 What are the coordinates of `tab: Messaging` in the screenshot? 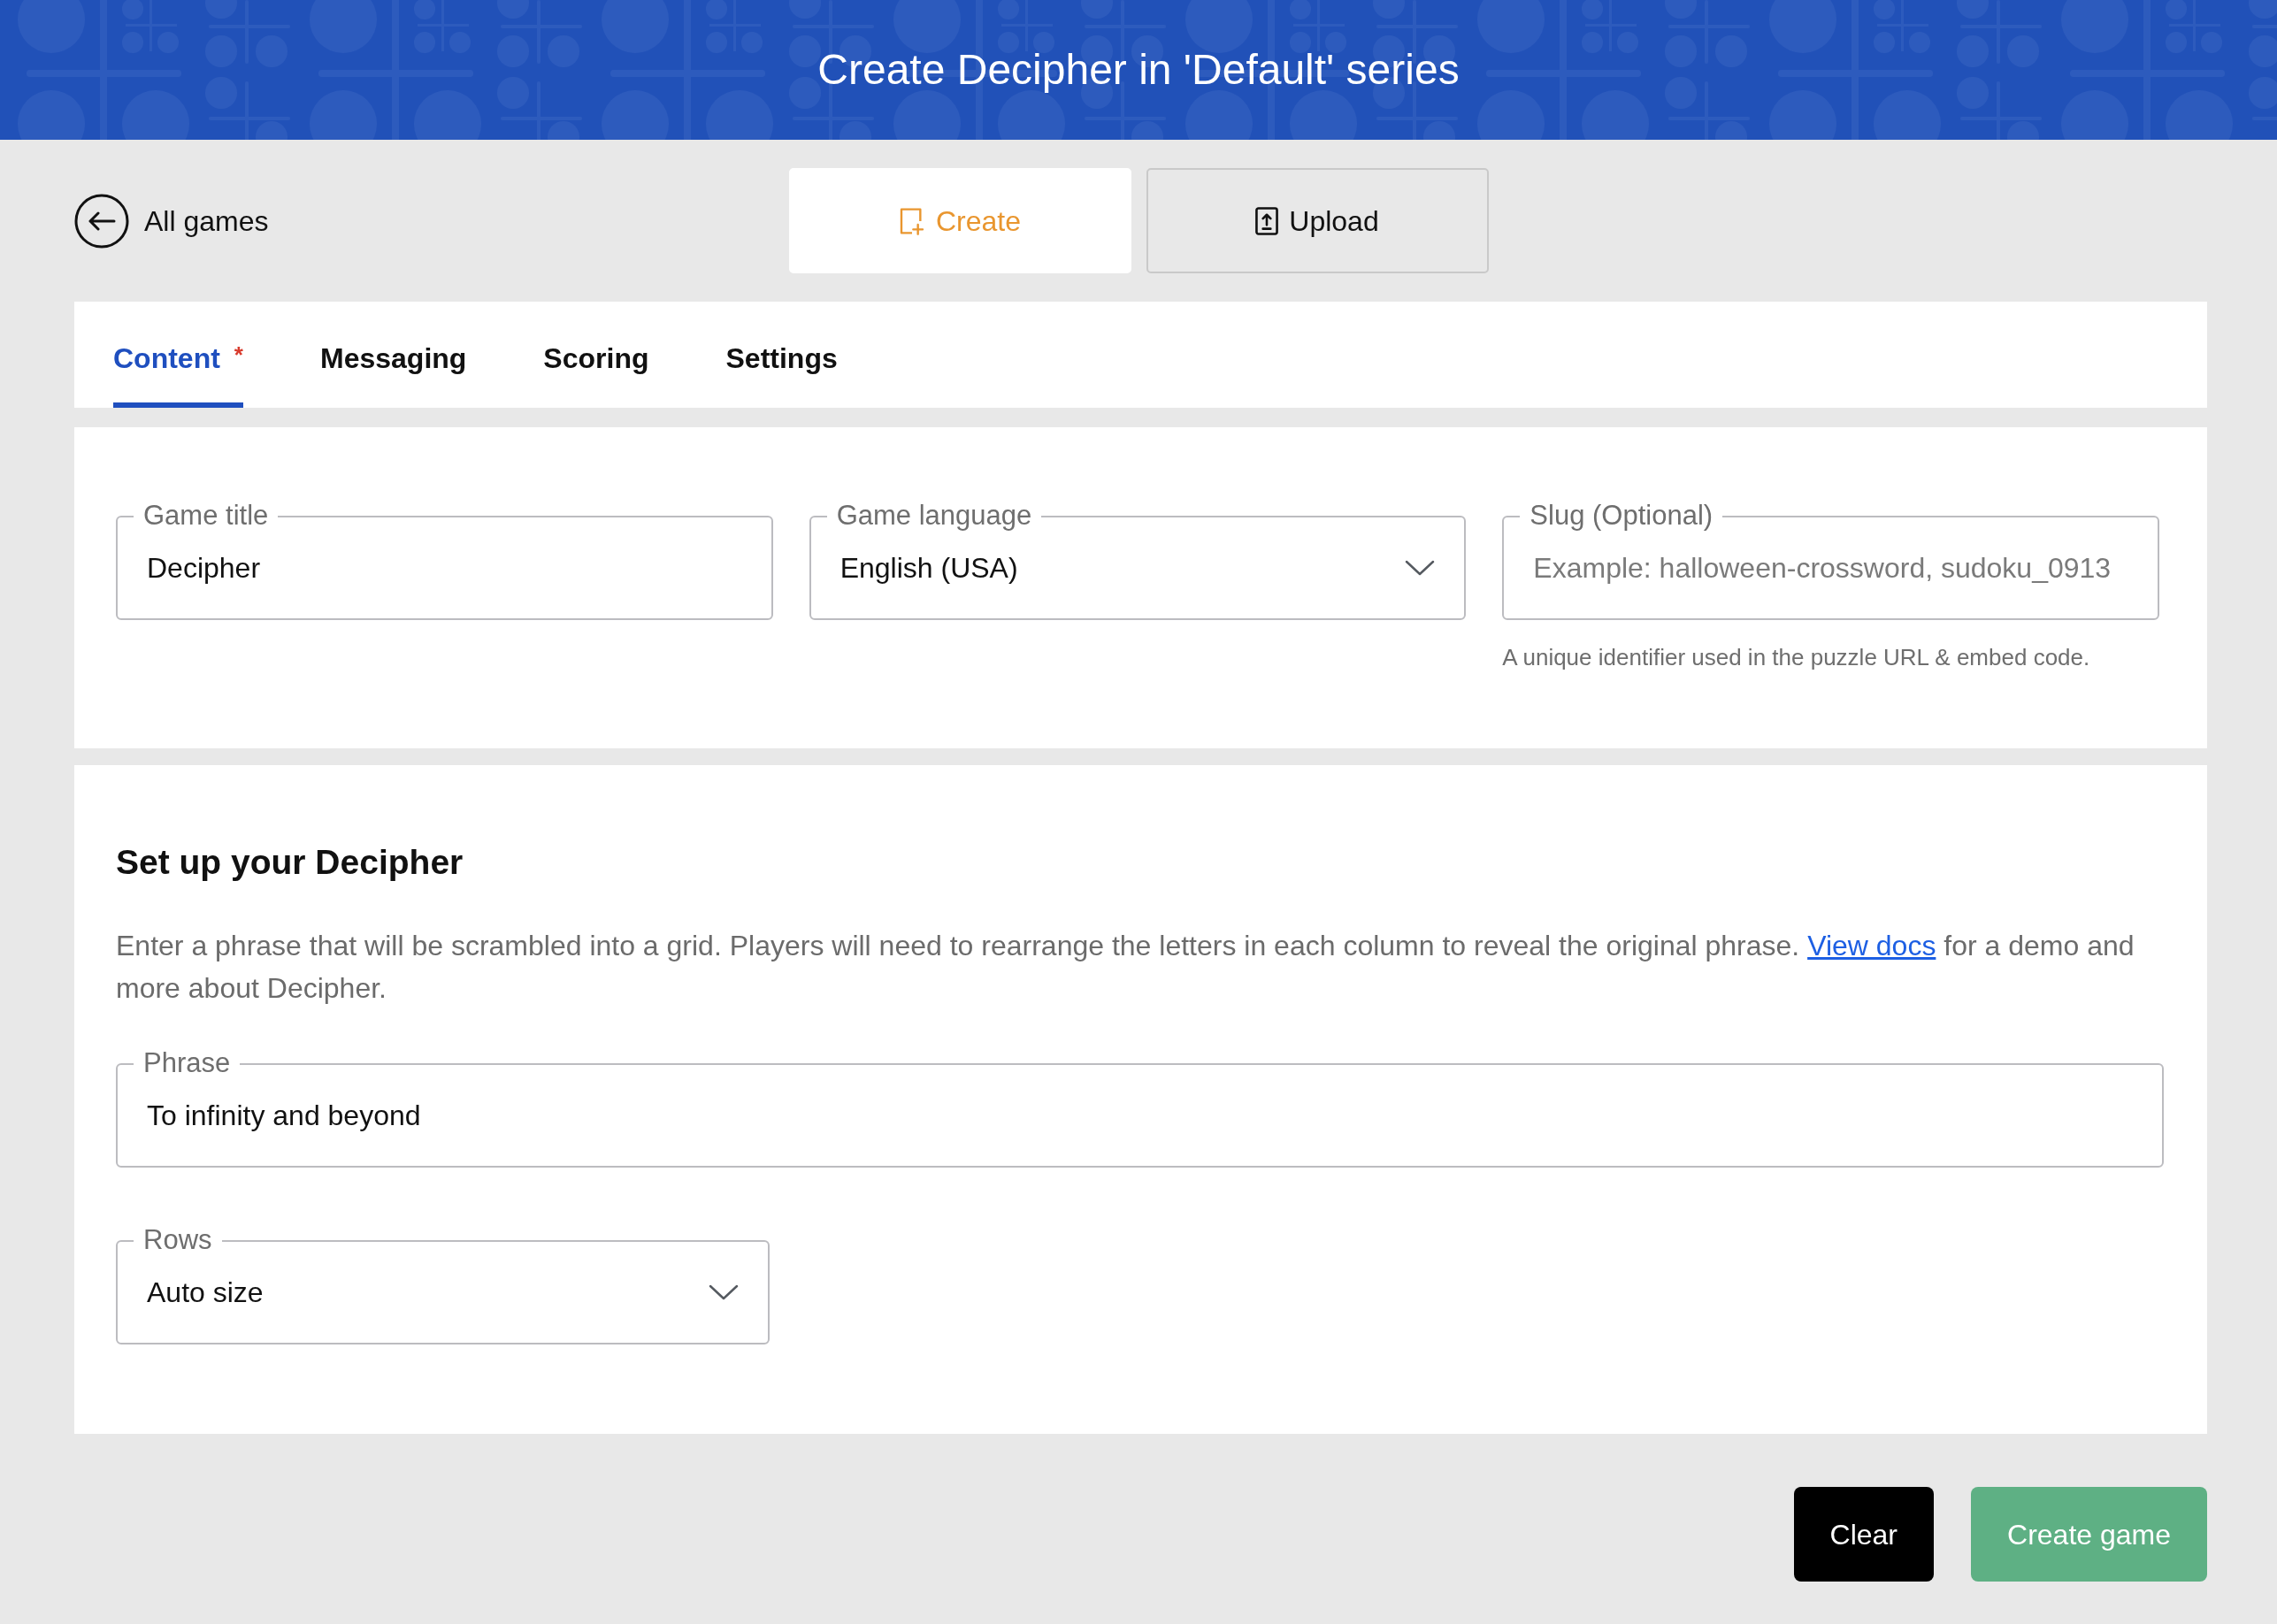 It's located at (393, 355).